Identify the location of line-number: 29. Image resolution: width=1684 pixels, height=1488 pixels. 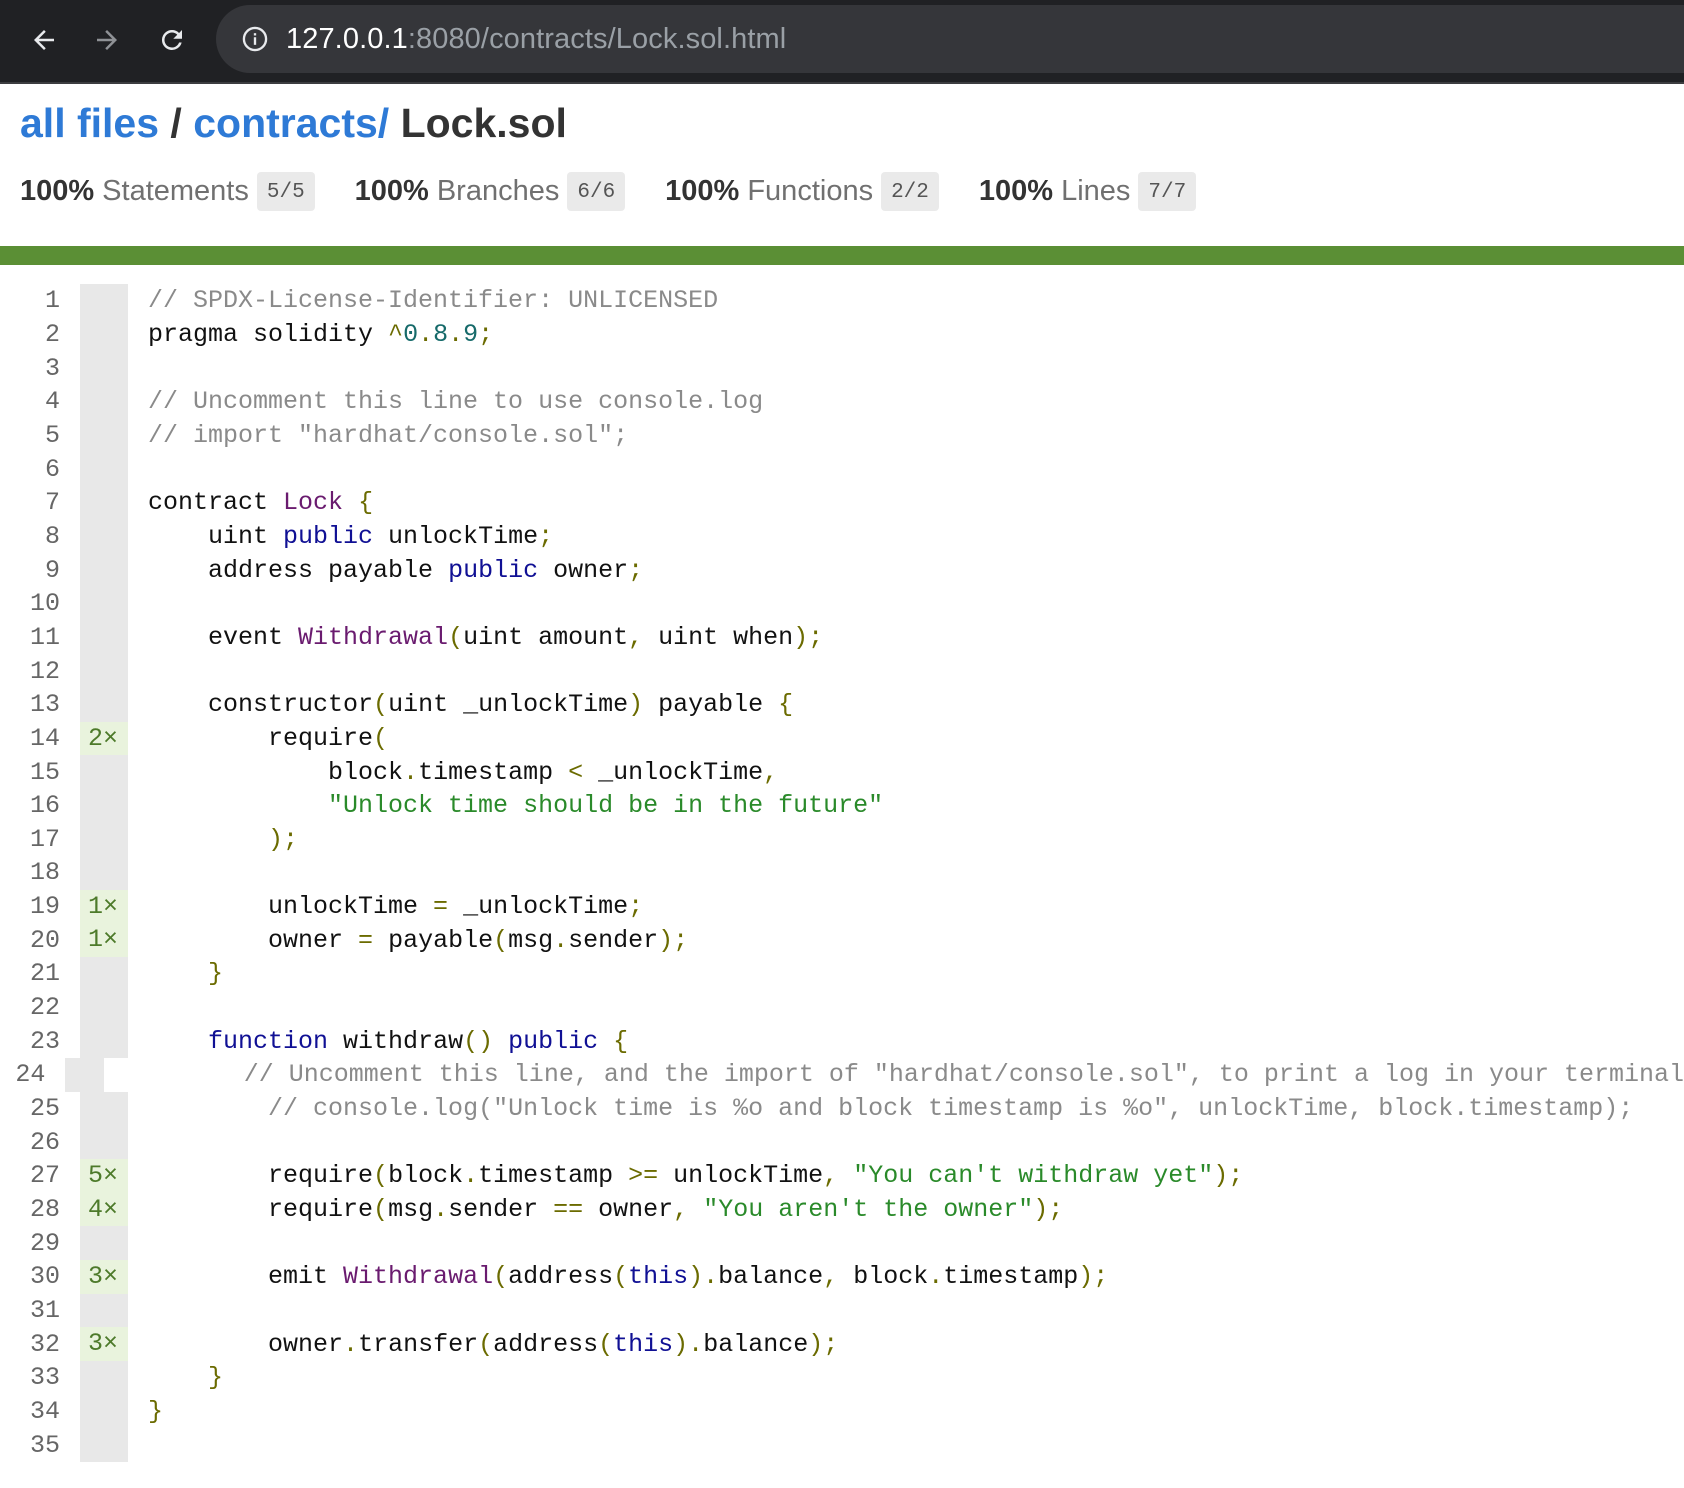
(35, 1243).